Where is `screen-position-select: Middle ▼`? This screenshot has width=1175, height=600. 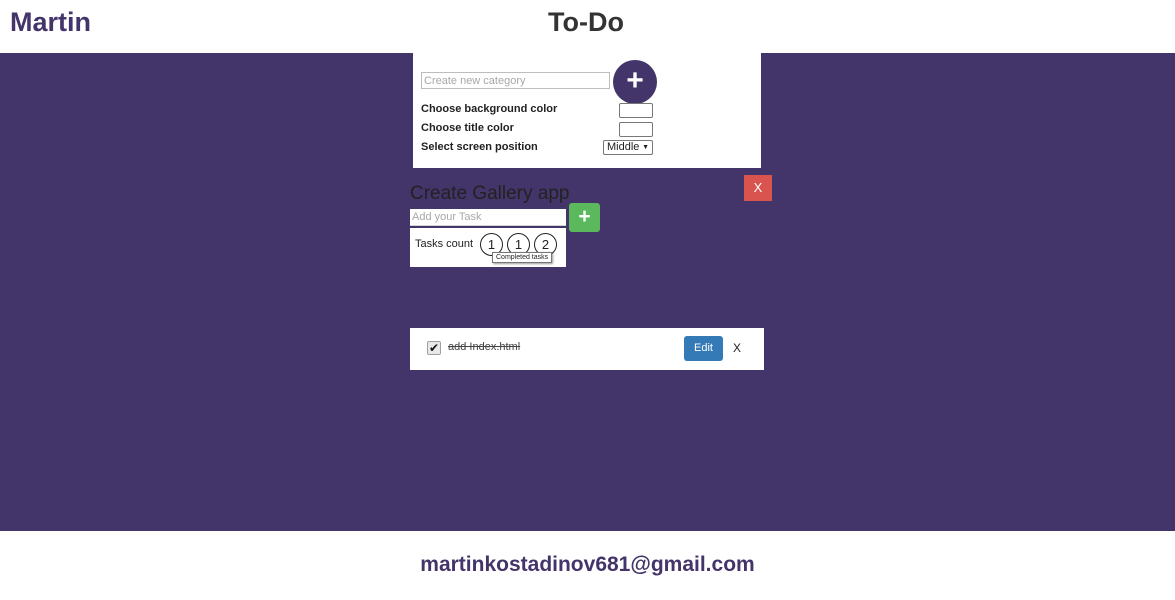 screen-position-select: Middle ▼ is located at coordinates (628, 147).